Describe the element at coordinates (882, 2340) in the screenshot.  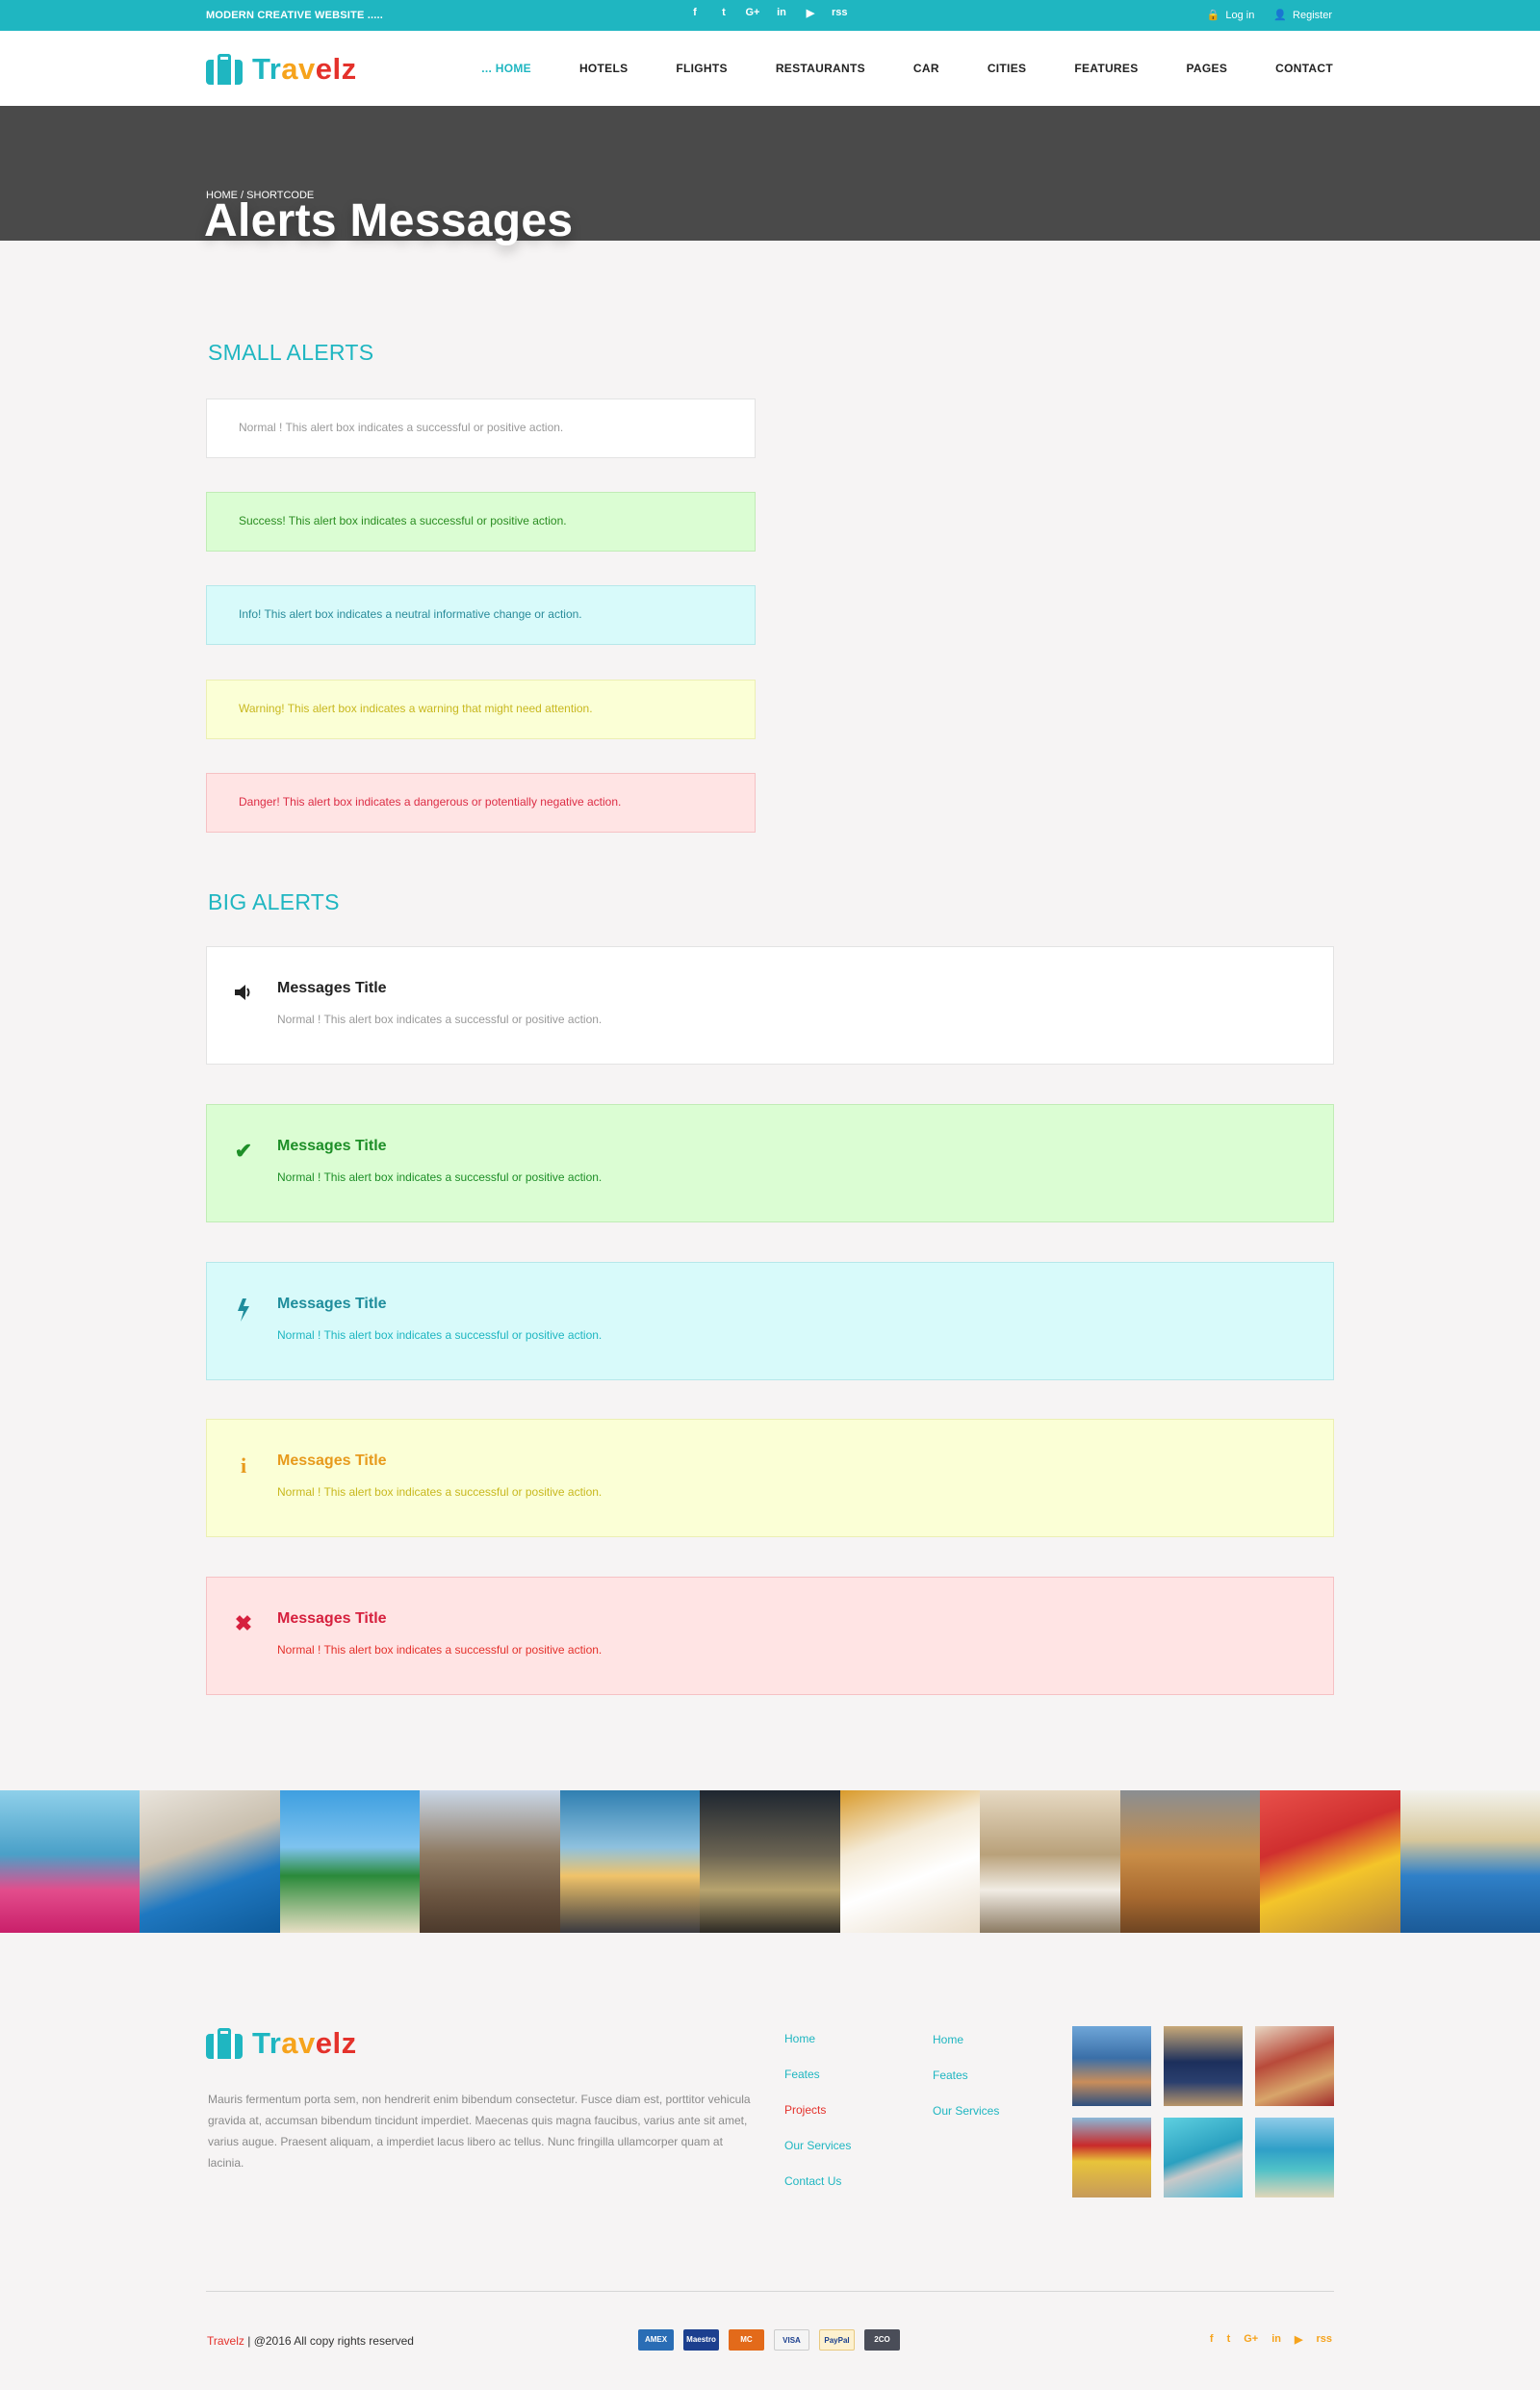
I see `2co-icon: 2CO` at that location.